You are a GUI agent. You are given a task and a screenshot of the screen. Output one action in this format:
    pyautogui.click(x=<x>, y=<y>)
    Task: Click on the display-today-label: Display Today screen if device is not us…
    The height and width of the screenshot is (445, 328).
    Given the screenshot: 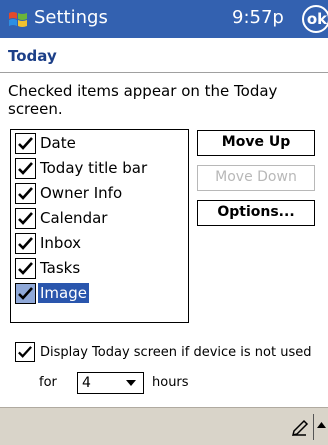 What is the action you would take?
    pyautogui.click(x=176, y=352)
    